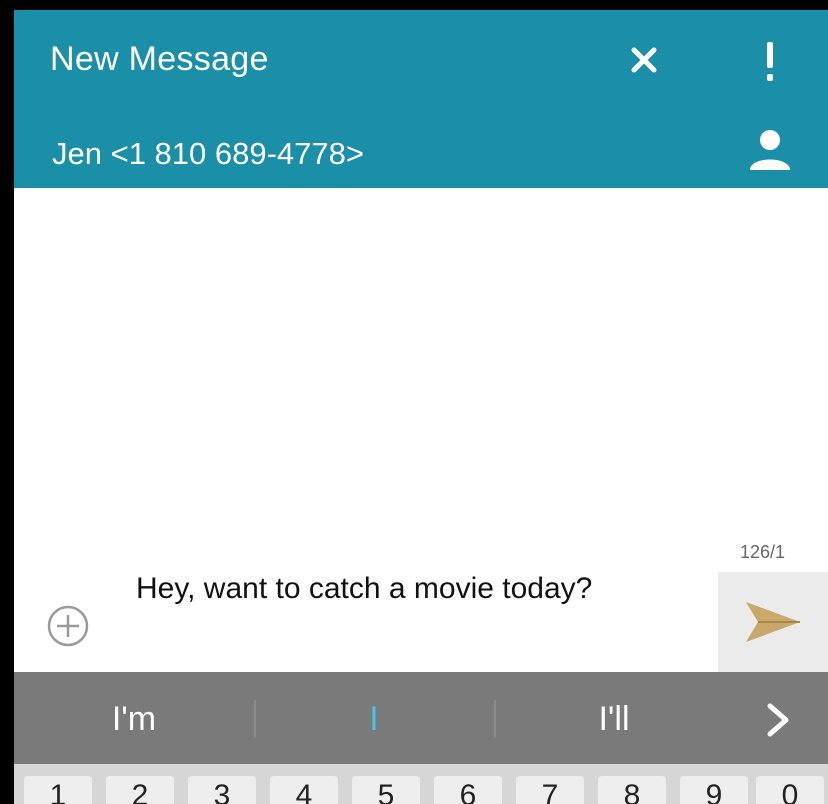 The image size is (828, 804). I want to click on key-4: 4, so click(304, 790).